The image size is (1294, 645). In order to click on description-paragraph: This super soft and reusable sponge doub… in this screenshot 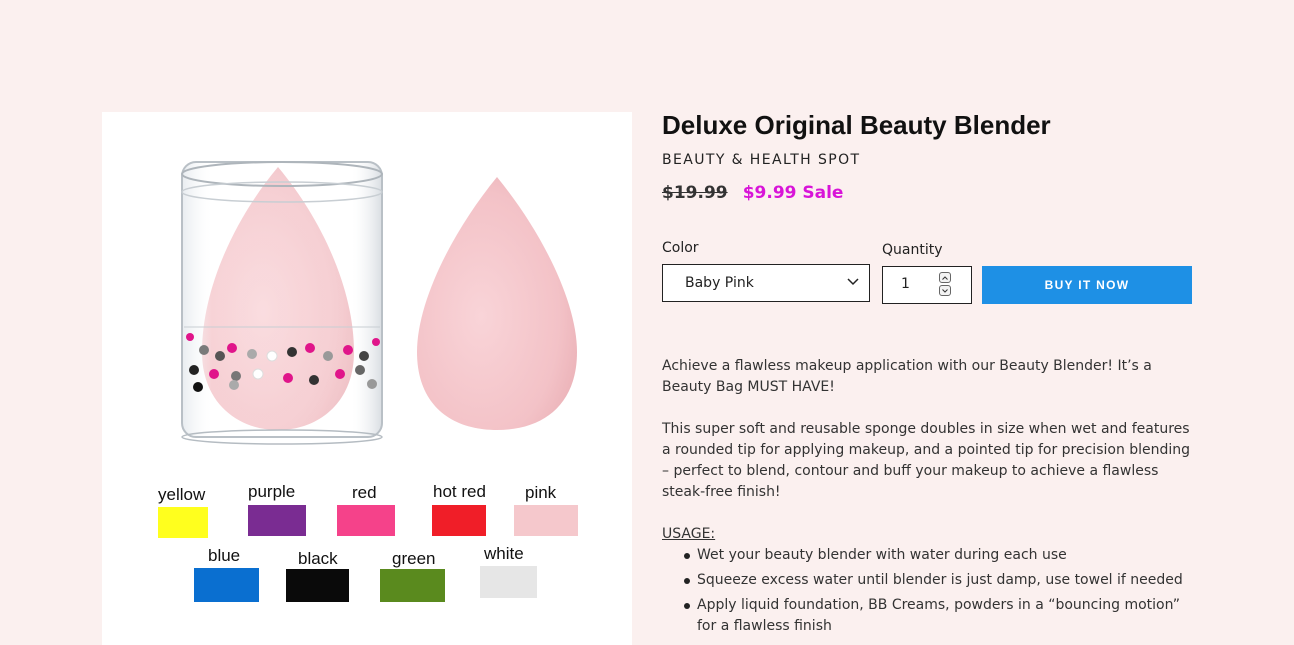, I will do `click(926, 460)`.